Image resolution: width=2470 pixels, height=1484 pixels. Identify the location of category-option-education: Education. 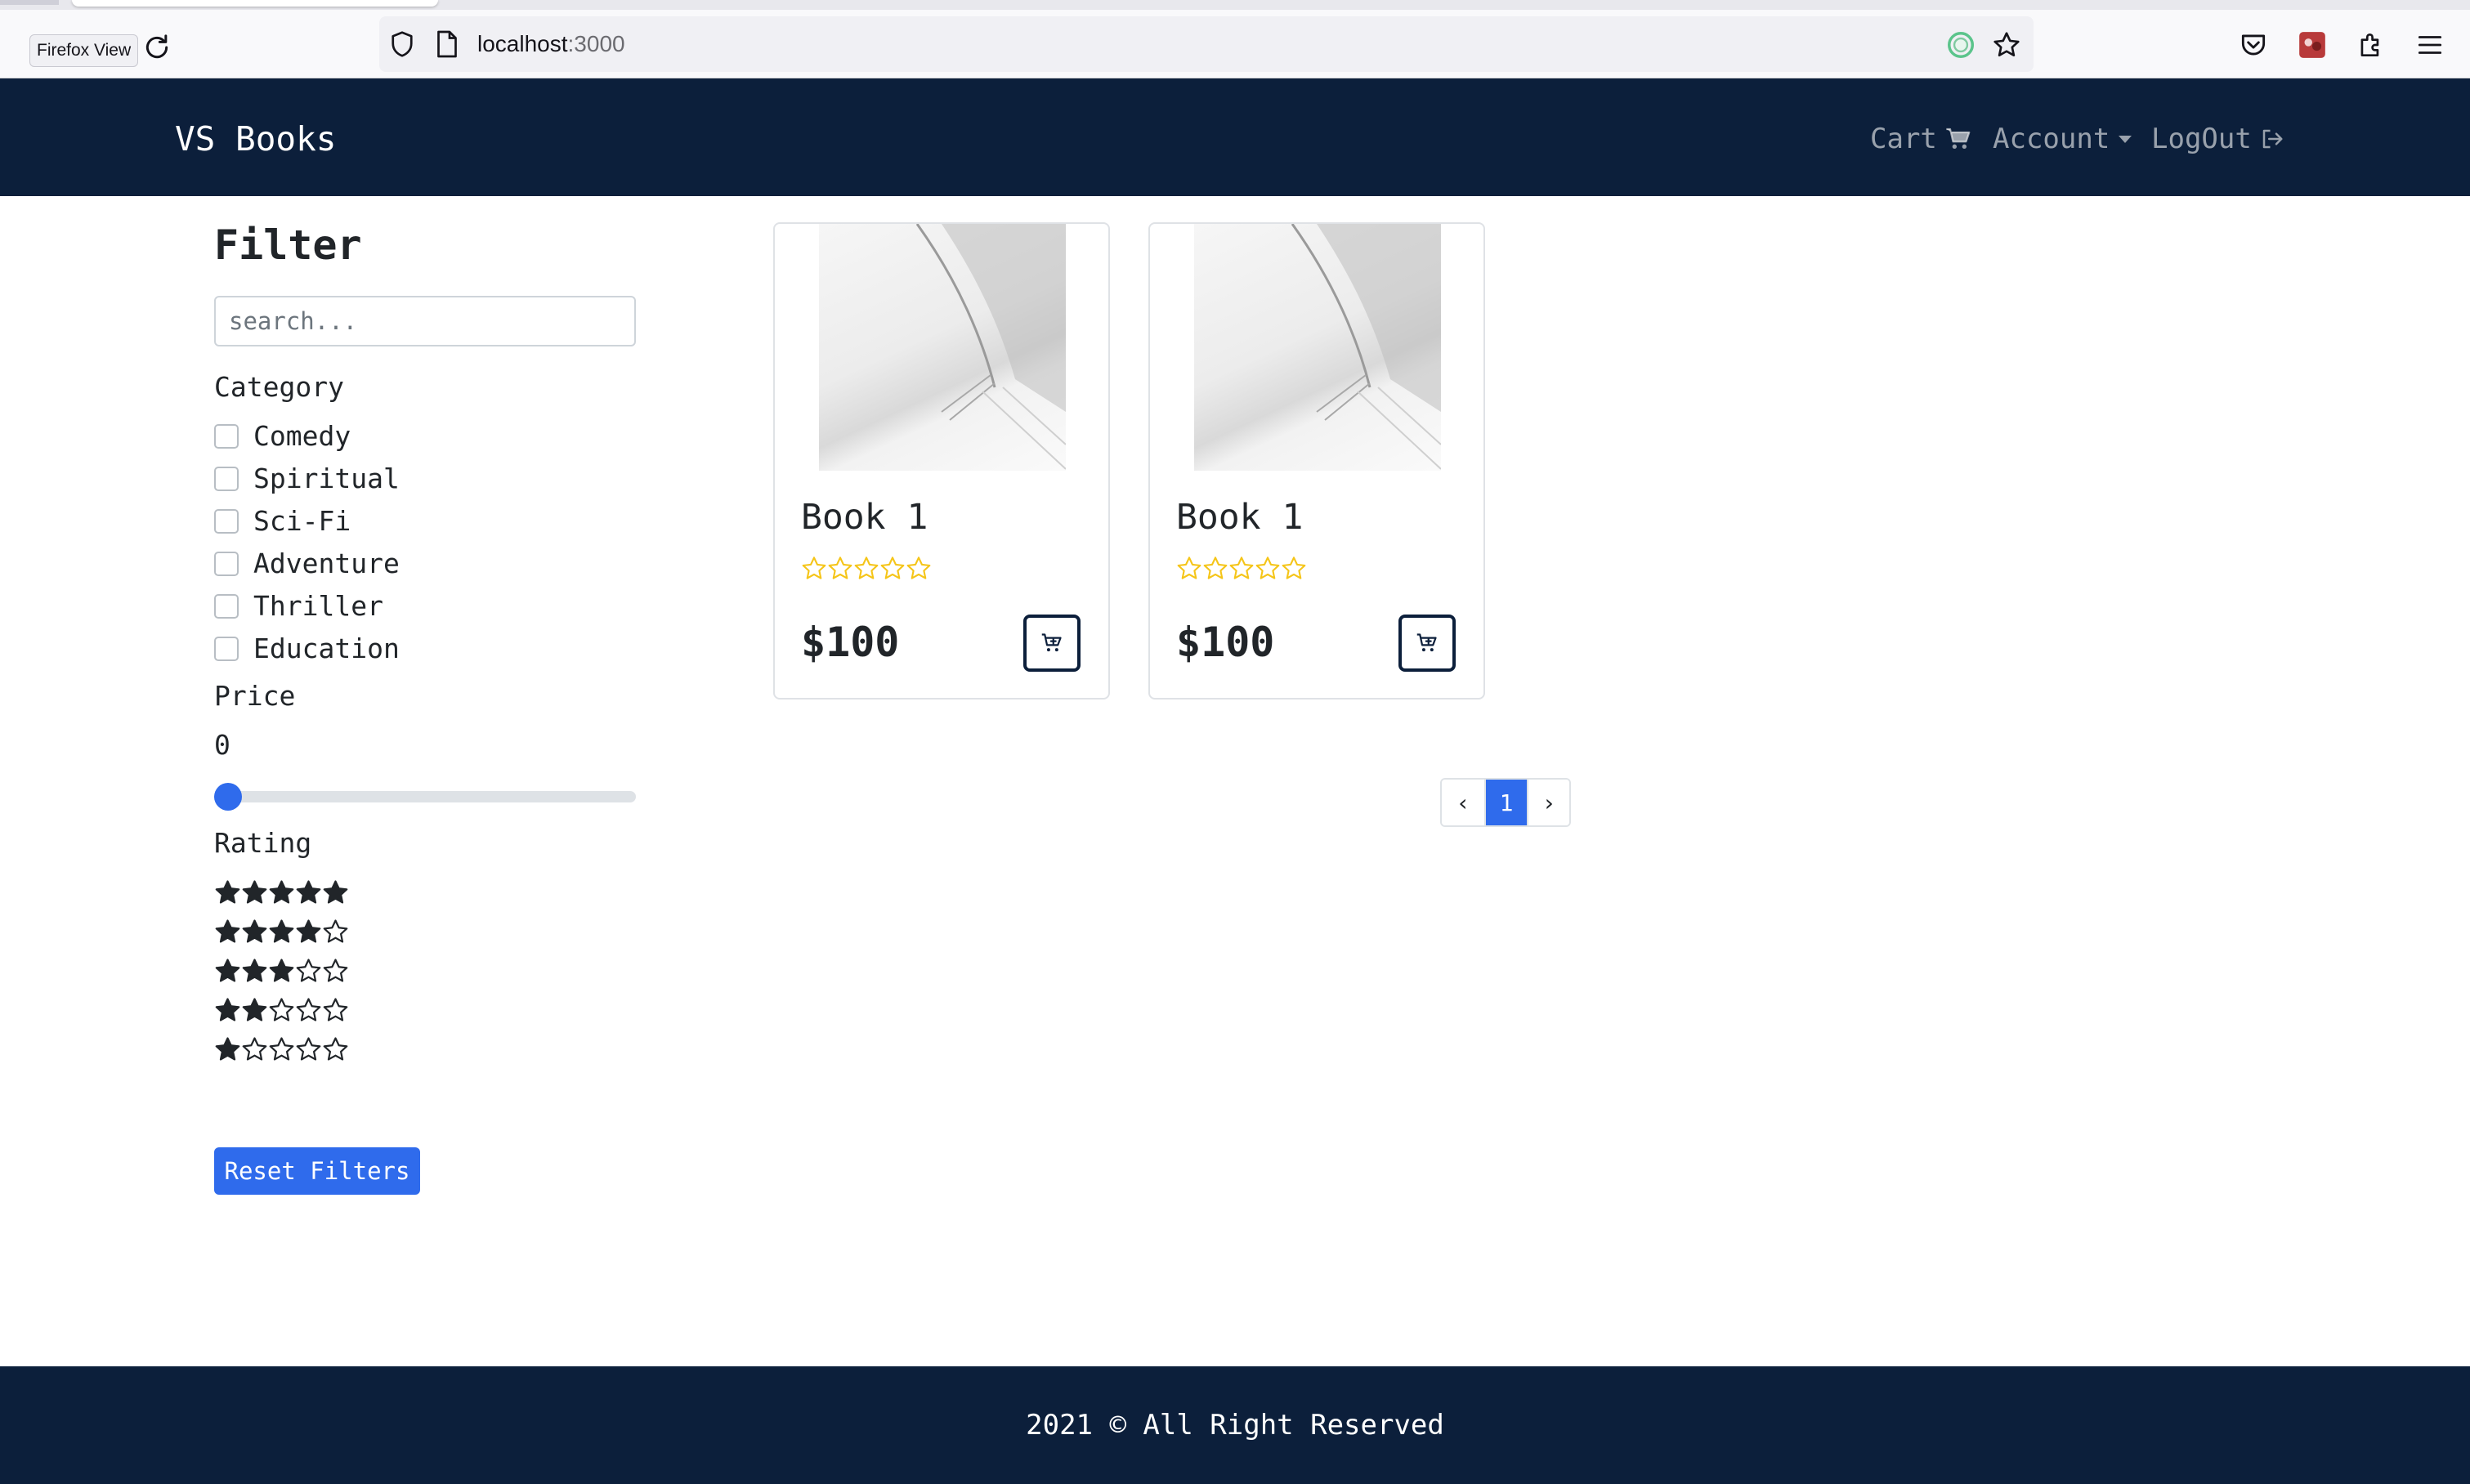
(307, 648).